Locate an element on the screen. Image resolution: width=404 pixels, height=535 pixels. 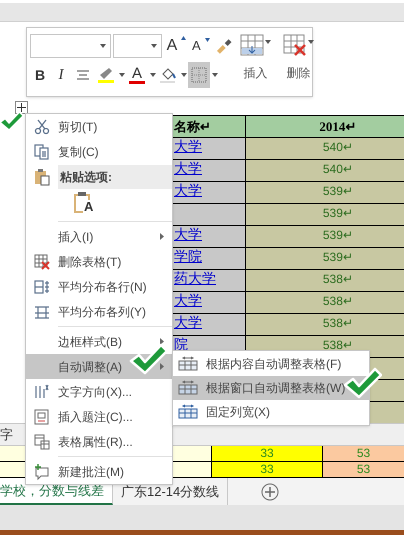
clipboard-icon is located at coordinates (42, 177).